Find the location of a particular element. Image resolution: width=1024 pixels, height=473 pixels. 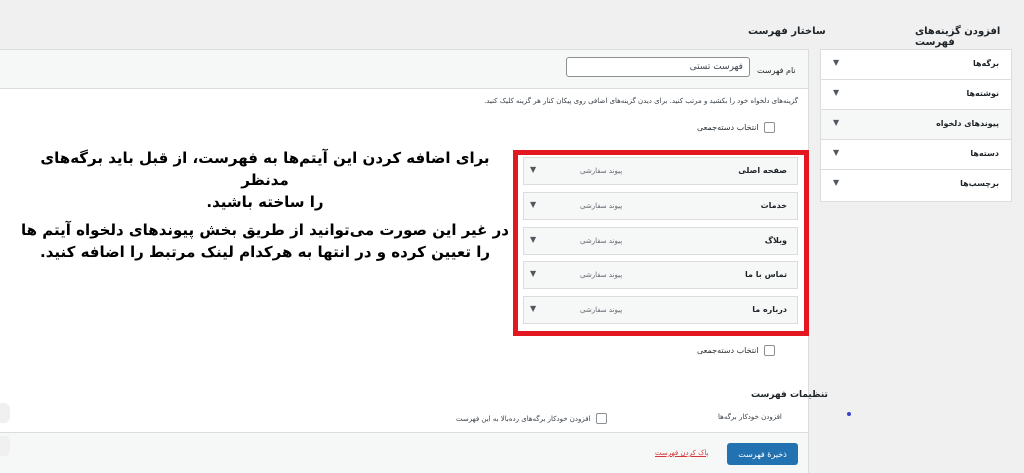

delete-menu-link: پاک کردن فهرست is located at coordinates (681, 453).